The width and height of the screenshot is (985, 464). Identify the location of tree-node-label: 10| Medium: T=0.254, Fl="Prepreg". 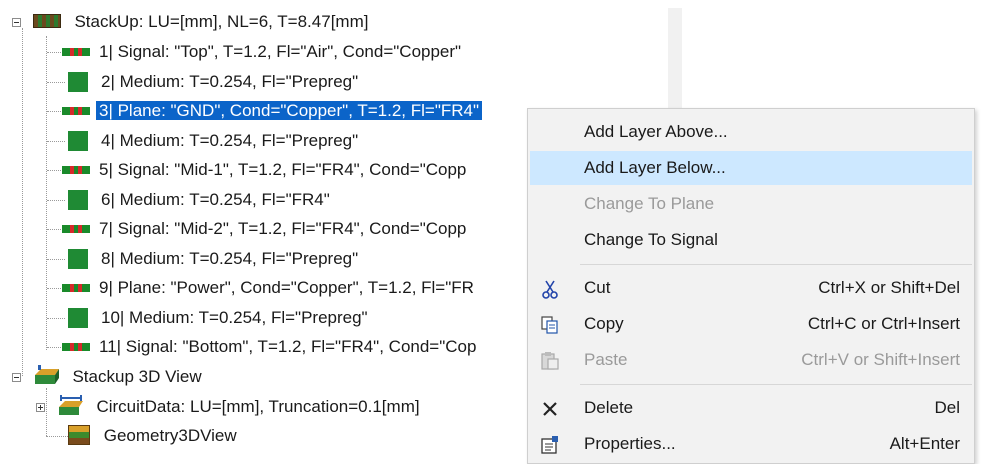
(234, 317).